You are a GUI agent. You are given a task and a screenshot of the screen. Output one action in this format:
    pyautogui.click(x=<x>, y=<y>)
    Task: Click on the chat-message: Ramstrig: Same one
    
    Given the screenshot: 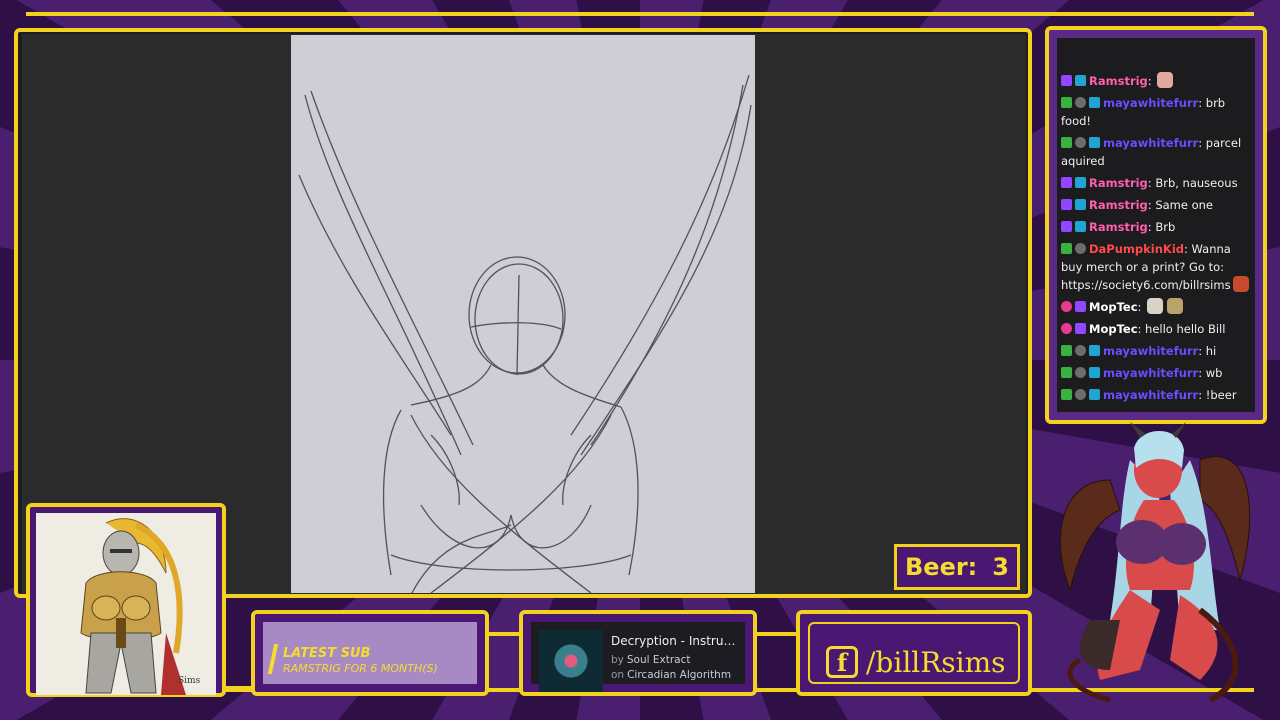 What is the action you would take?
    pyautogui.click(x=1156, y=205)
    